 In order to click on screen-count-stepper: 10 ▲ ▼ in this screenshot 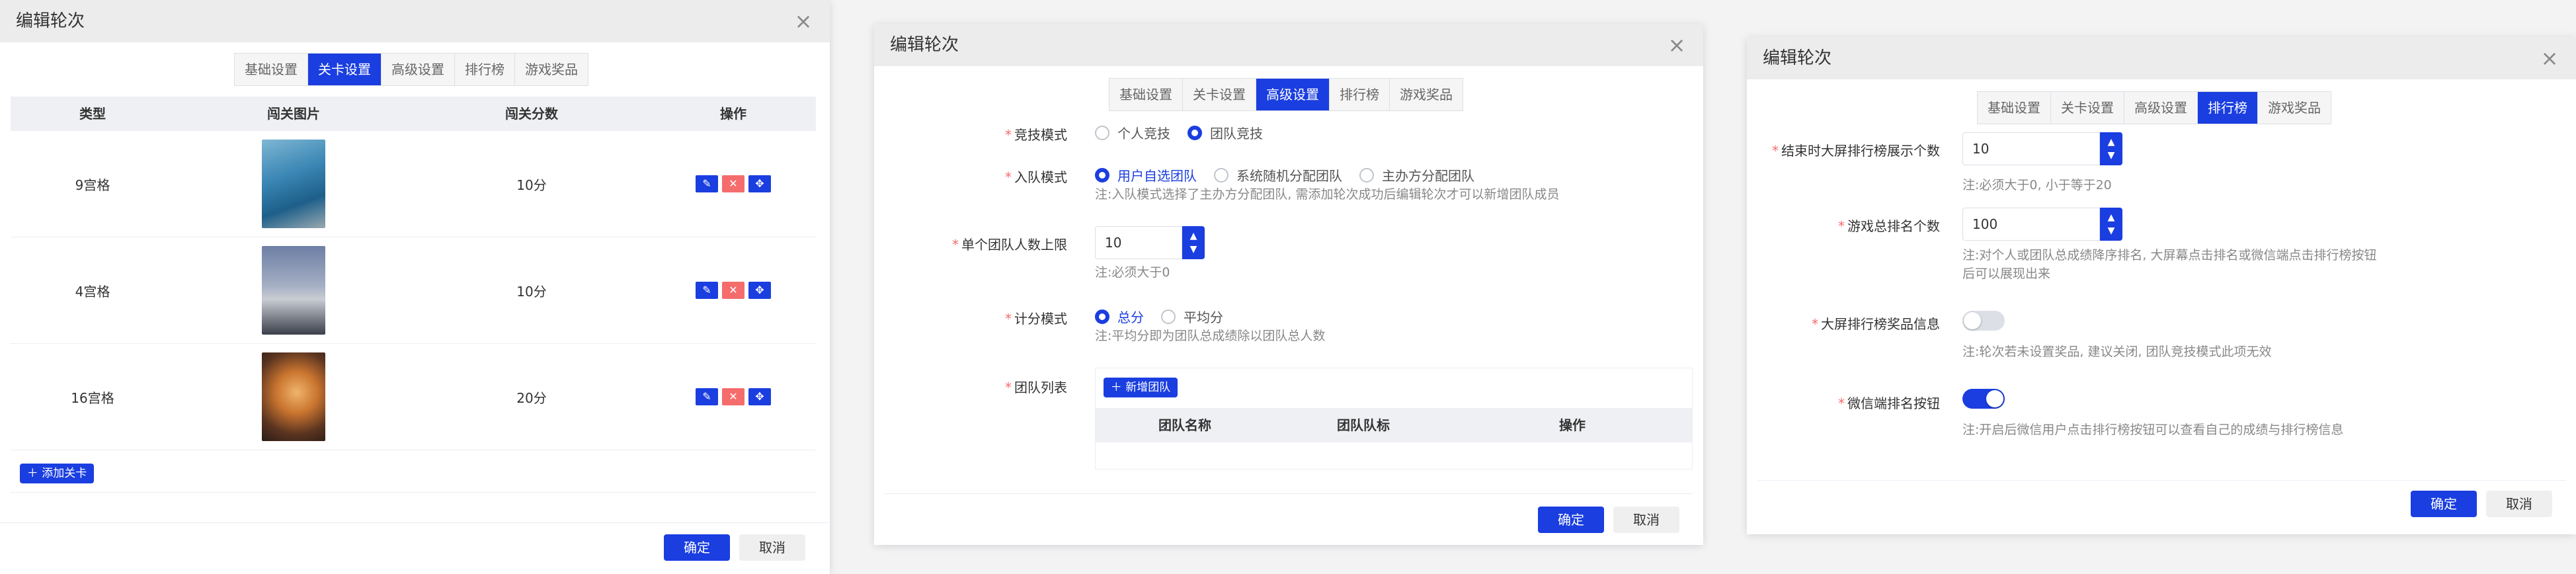, I will do `click(2042, 148)`.